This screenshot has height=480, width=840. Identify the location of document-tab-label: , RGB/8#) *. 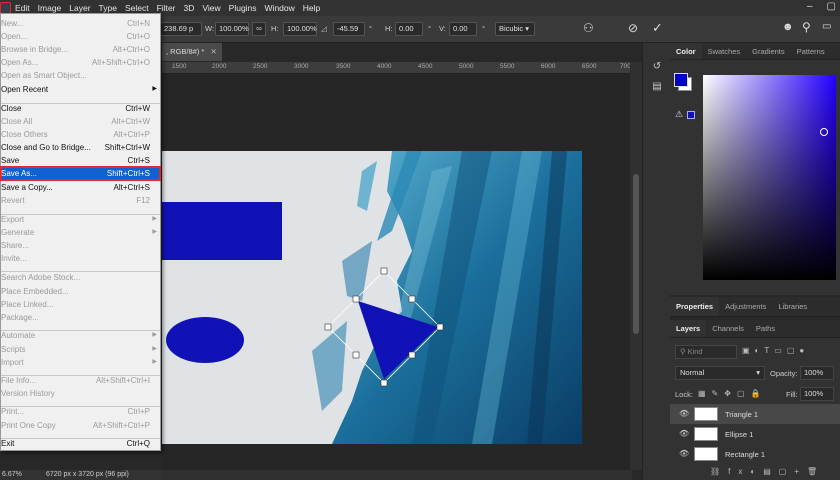
(185, 51).